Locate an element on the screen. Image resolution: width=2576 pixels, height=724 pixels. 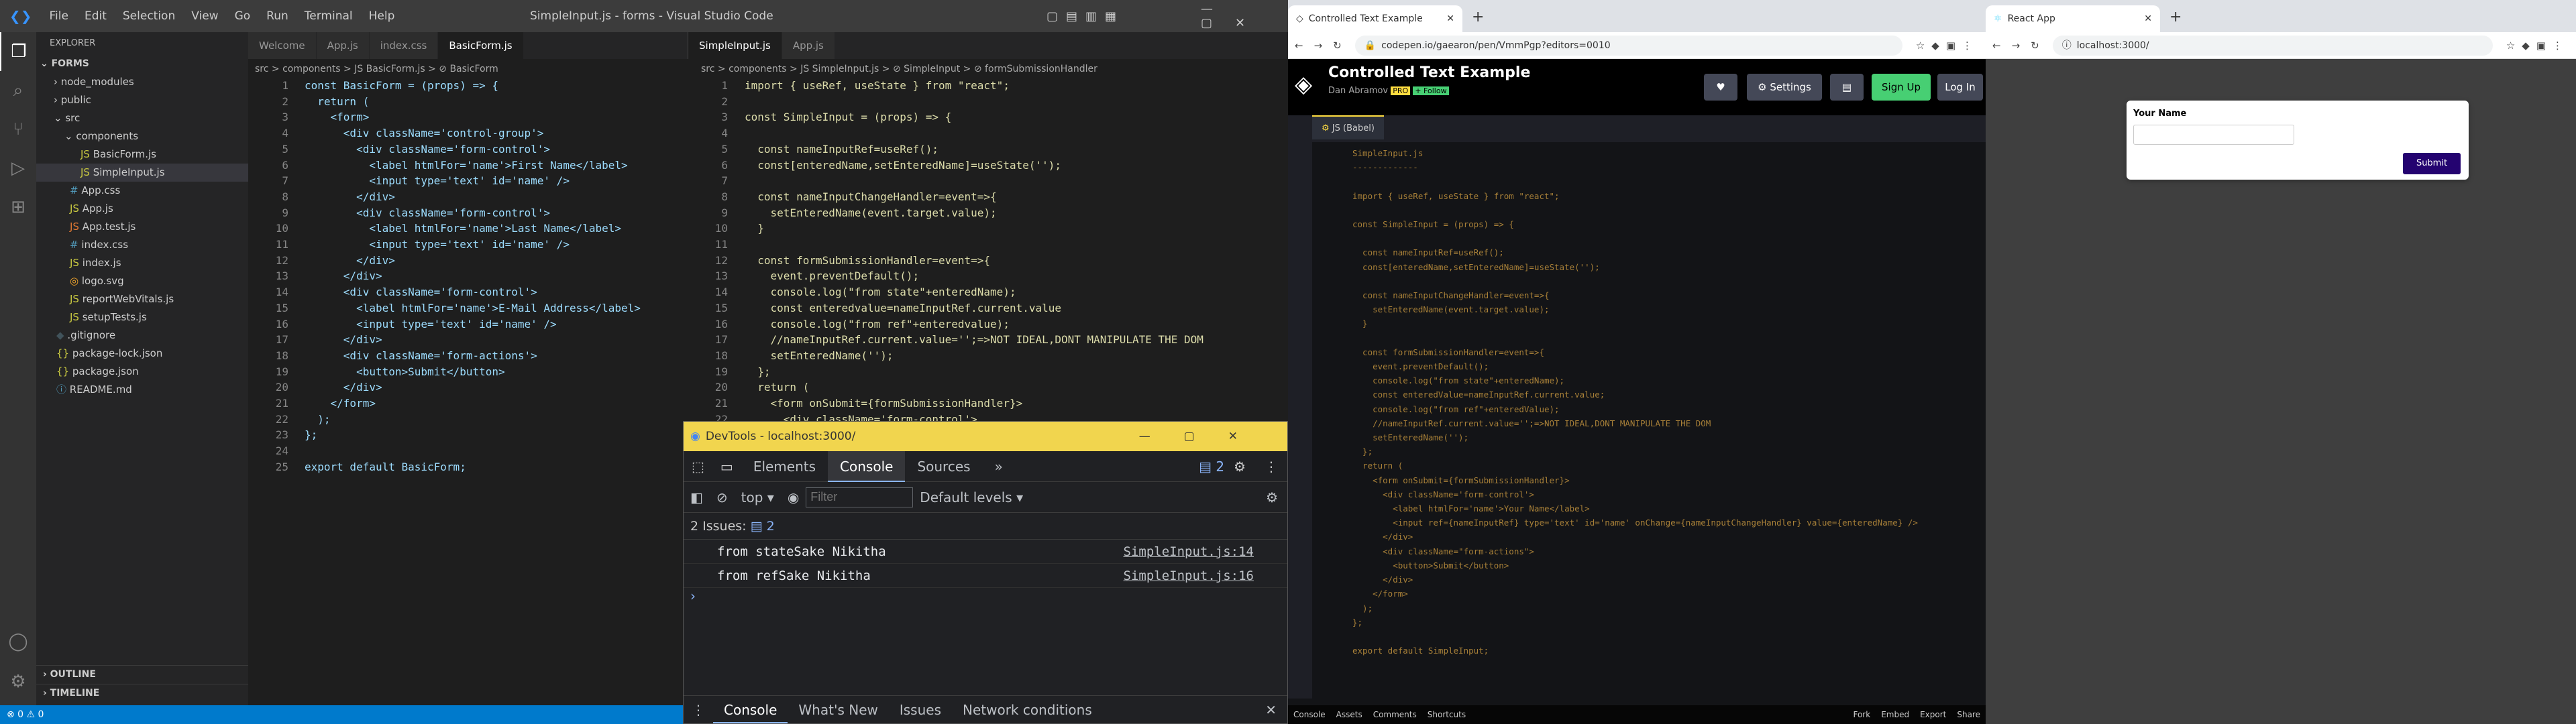
tab-welcome: Welcome is located at coordinates (282, 45).